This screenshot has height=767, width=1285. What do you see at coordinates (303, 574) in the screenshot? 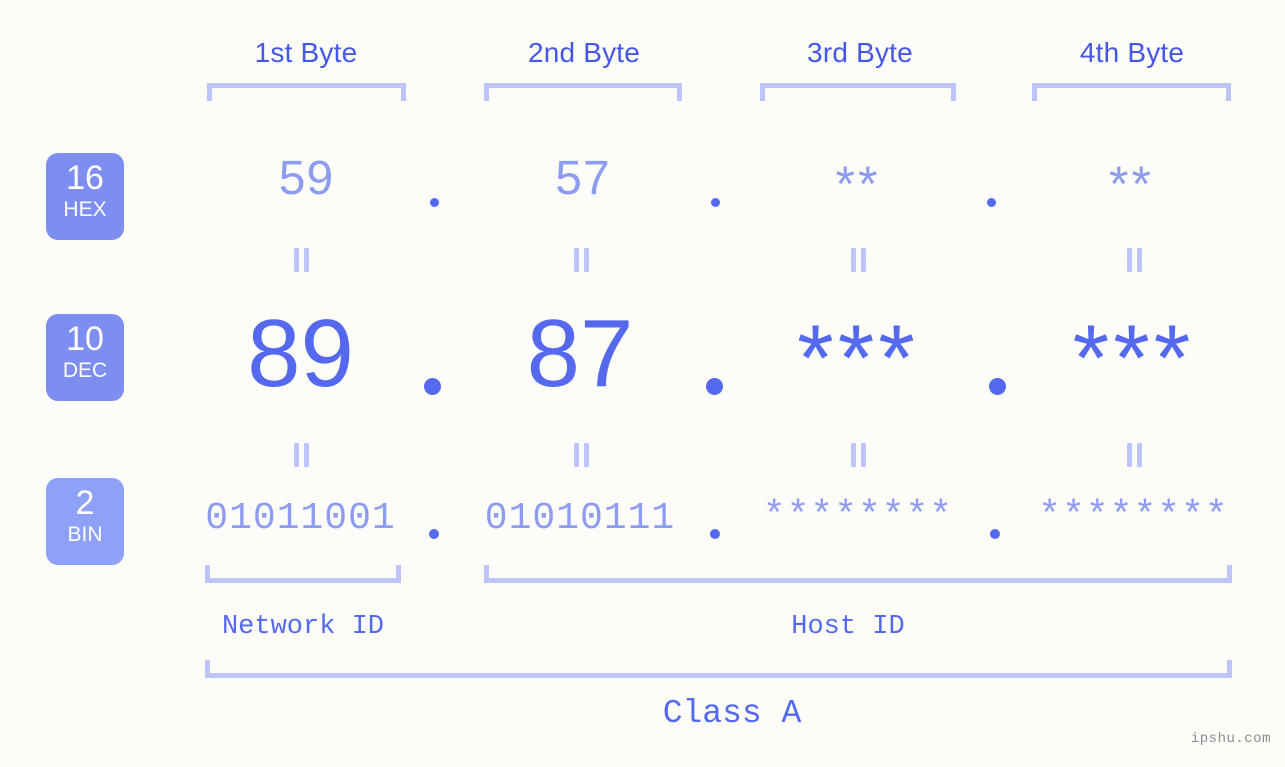
I see `network-id-bracket` at bounding box center [303, 574].